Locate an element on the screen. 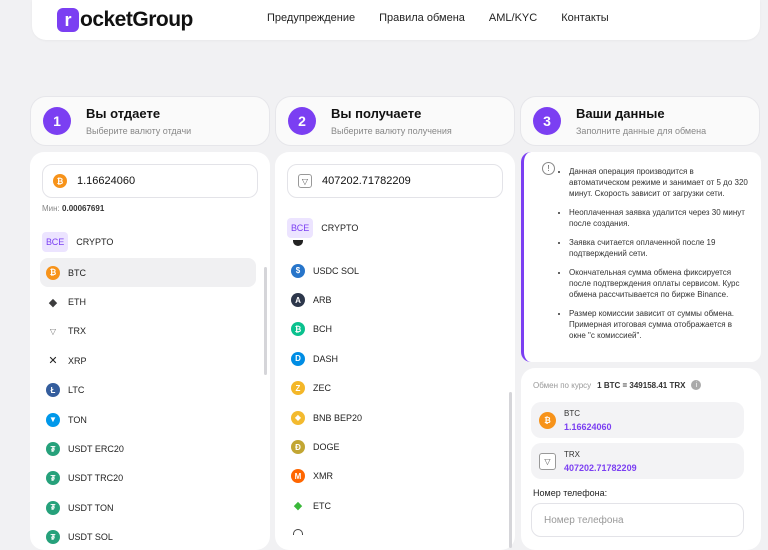 The width and height of the screenshot is (768, 550). zec-icon: Z is located at coordinates (298, 388).